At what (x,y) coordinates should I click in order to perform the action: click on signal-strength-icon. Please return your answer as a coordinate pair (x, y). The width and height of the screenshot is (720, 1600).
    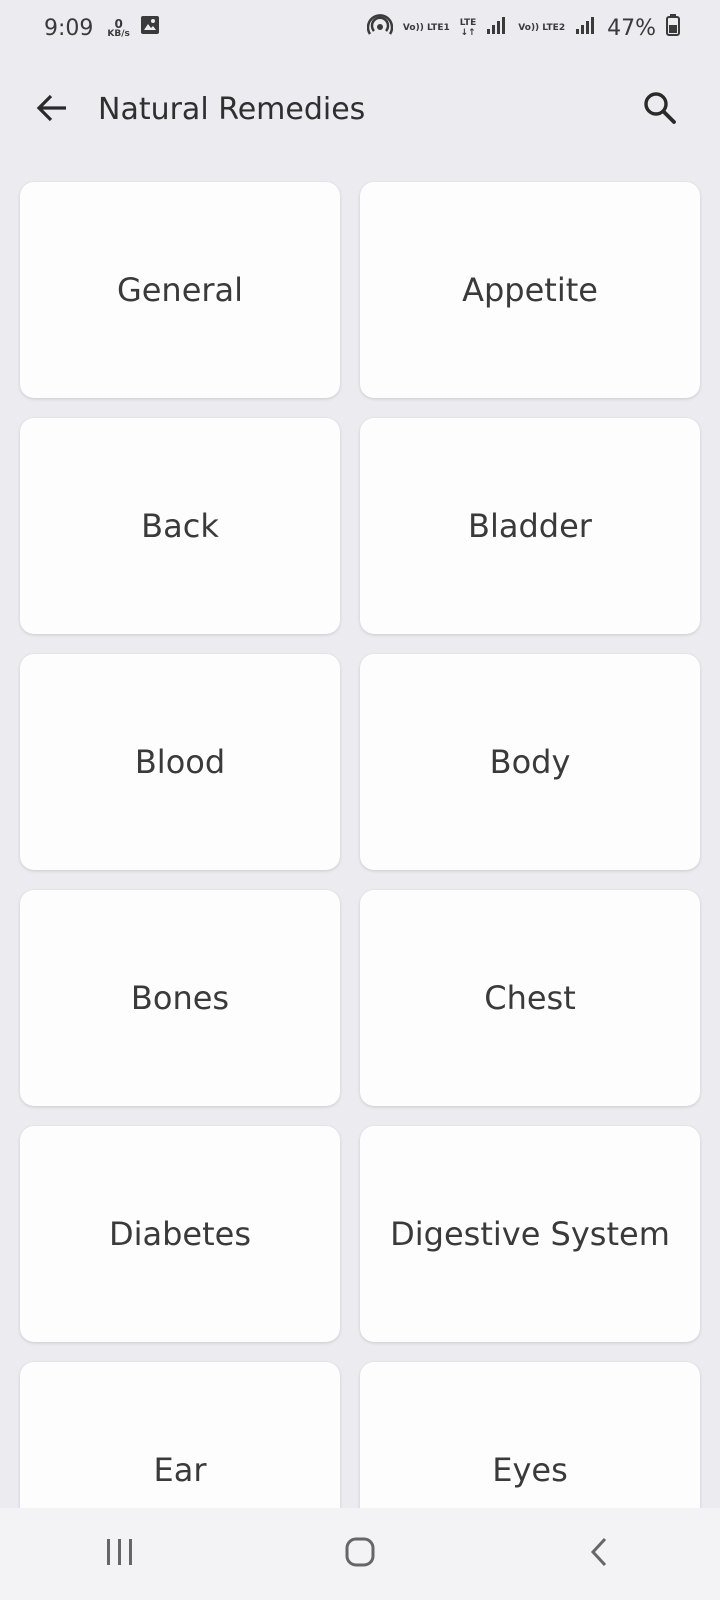
    Looking at the image, I should click on (497, 28).